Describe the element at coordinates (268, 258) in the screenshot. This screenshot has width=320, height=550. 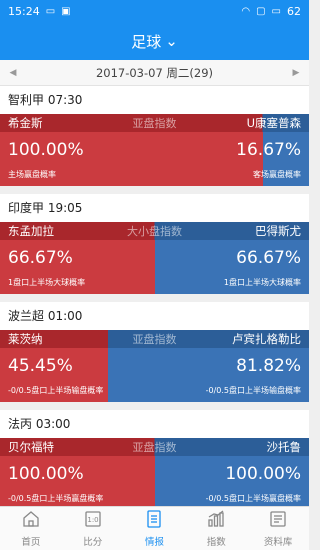
I see `away-probability: 66.67%` at that location.